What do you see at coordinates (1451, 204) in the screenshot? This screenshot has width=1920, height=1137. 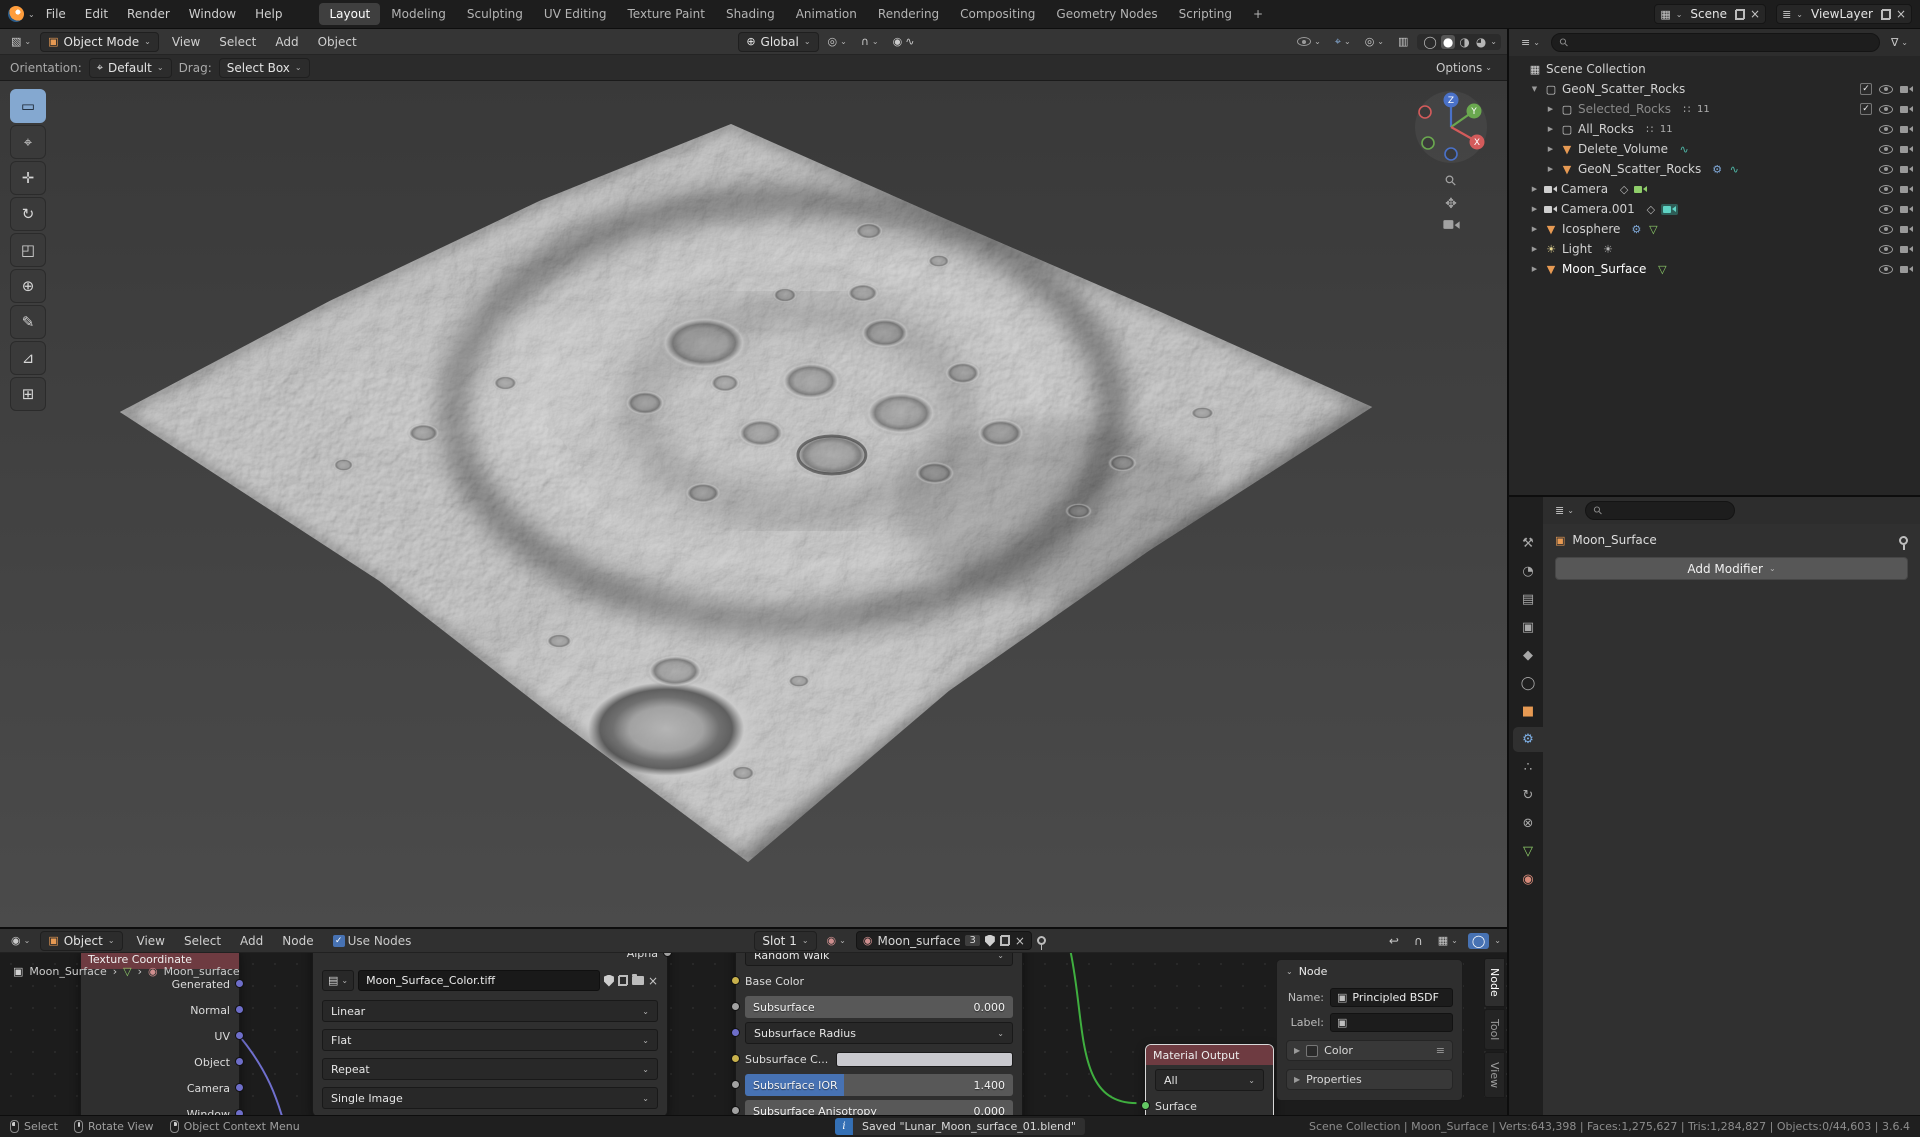 I see `pan-hand-icon: ✥` at bounding box center [1451, 204].